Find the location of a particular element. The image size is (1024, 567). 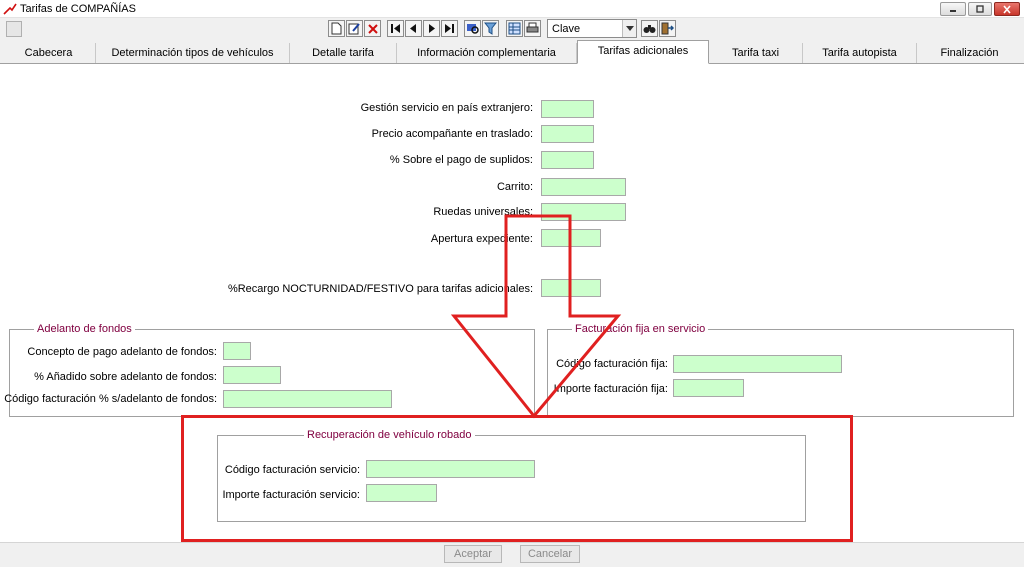

binoculars-button is located at coordinates (649, 28).